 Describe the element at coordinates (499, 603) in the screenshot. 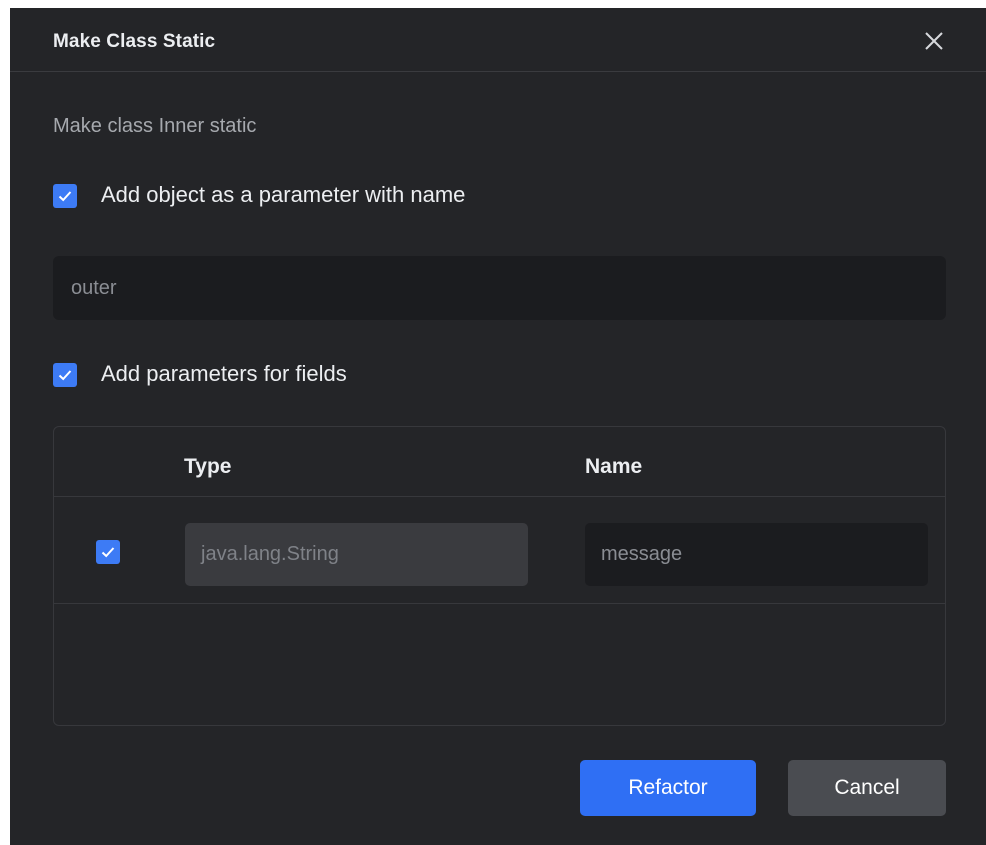

I see `table-row-divider` at that location.